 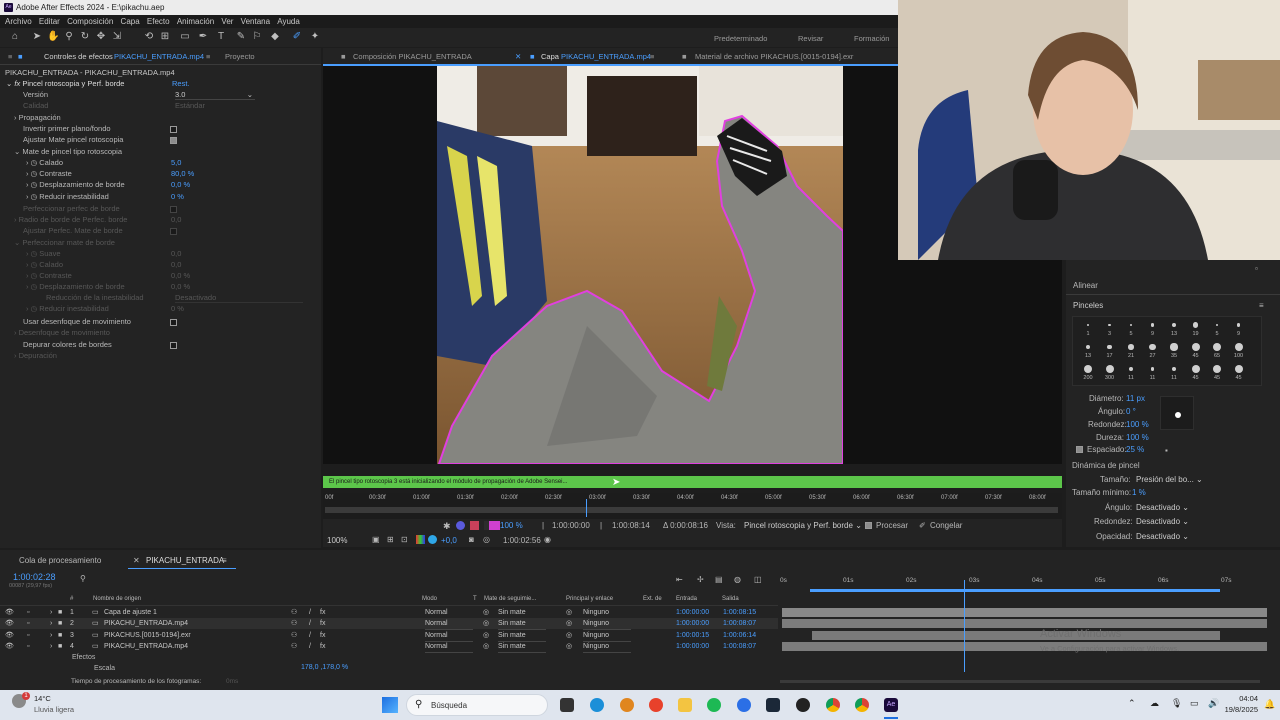 What do you see at coordinates (322, 646) in the screenshot?
I see `fx-switch-icon: fx` at bounding box center [322, 646].